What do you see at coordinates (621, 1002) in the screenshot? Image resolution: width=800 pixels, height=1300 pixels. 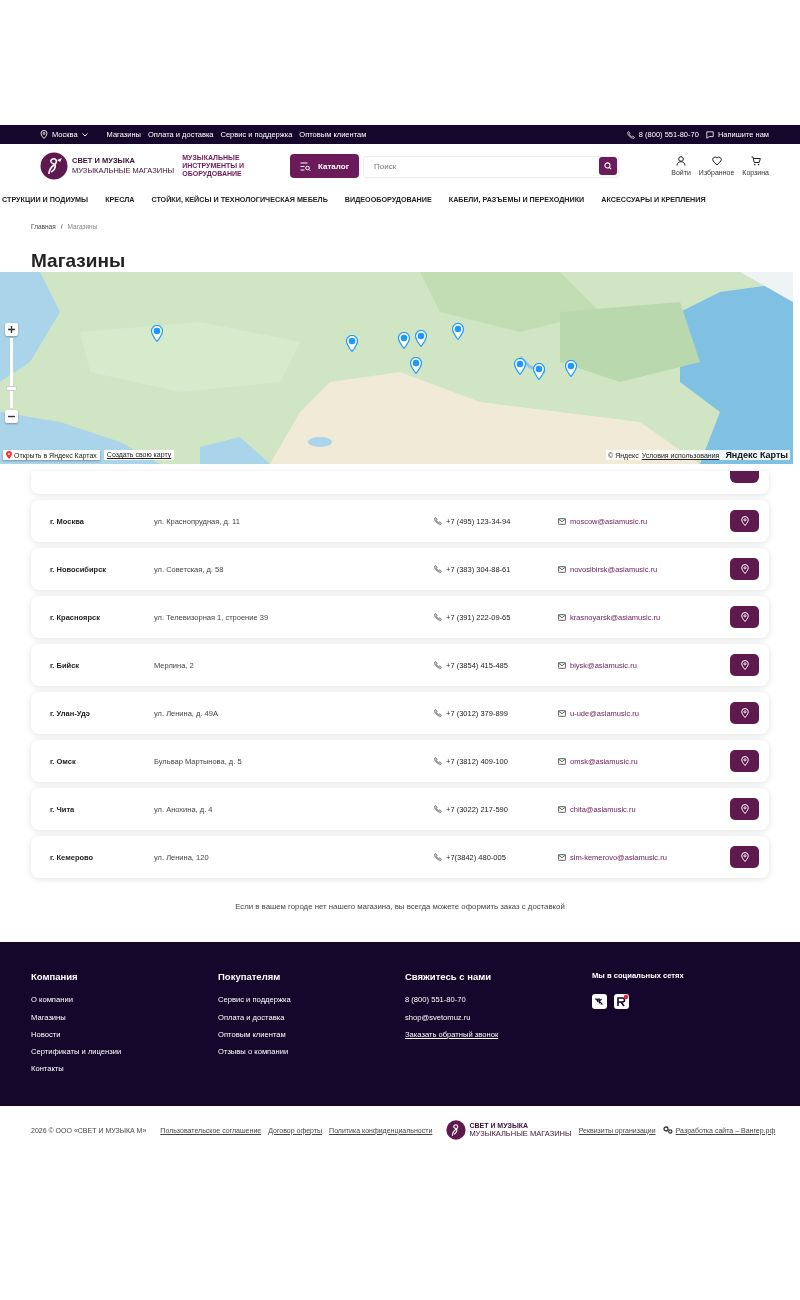 I see `video-platform-icon` at bounding box center [621, 1002].